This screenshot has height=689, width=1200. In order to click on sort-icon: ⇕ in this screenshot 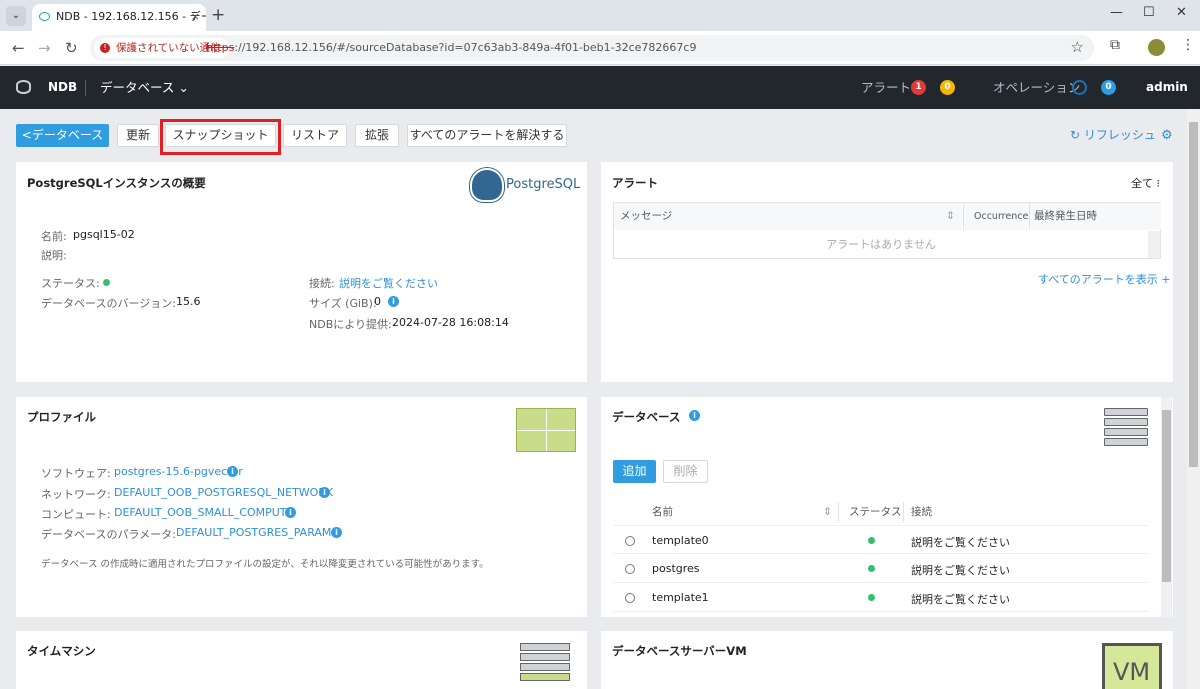, I will do `click(954, 216)`.